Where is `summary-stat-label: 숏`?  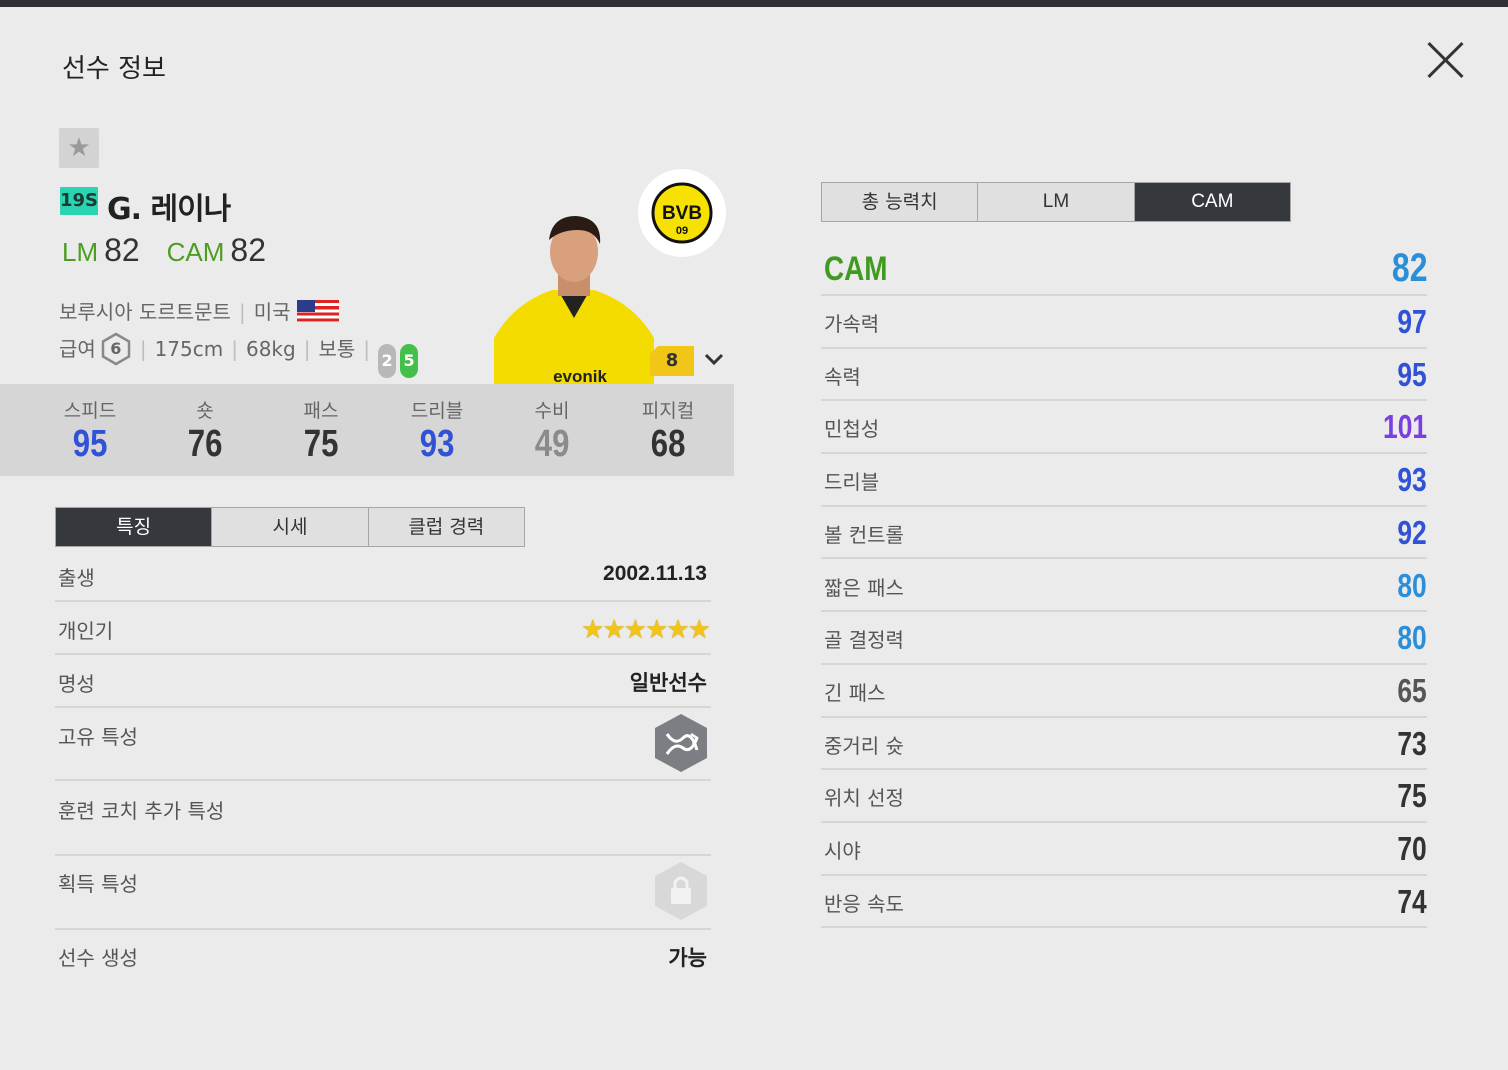
summary-stat-label: 숏 is located at coordinates (205, 411).